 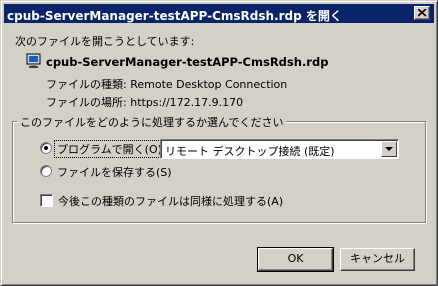 I want to click on open-with-label: プログラムで開く(O):, so click(x=111, y=149).